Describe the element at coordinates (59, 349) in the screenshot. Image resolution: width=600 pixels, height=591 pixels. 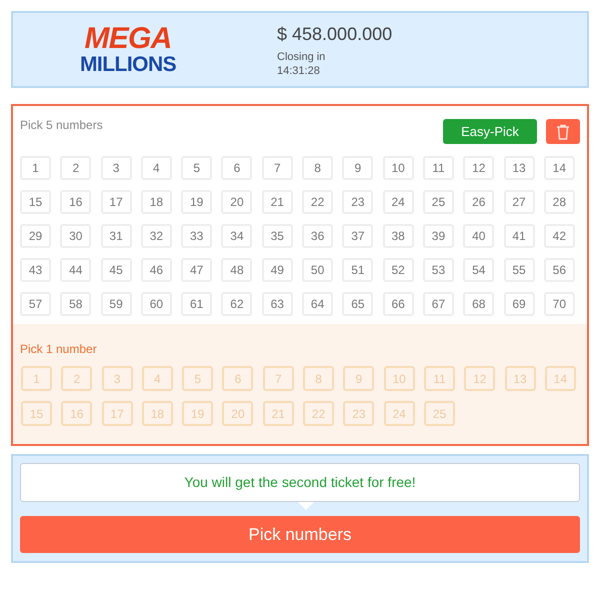
I see `section-title: Pick 1 number` at that location.